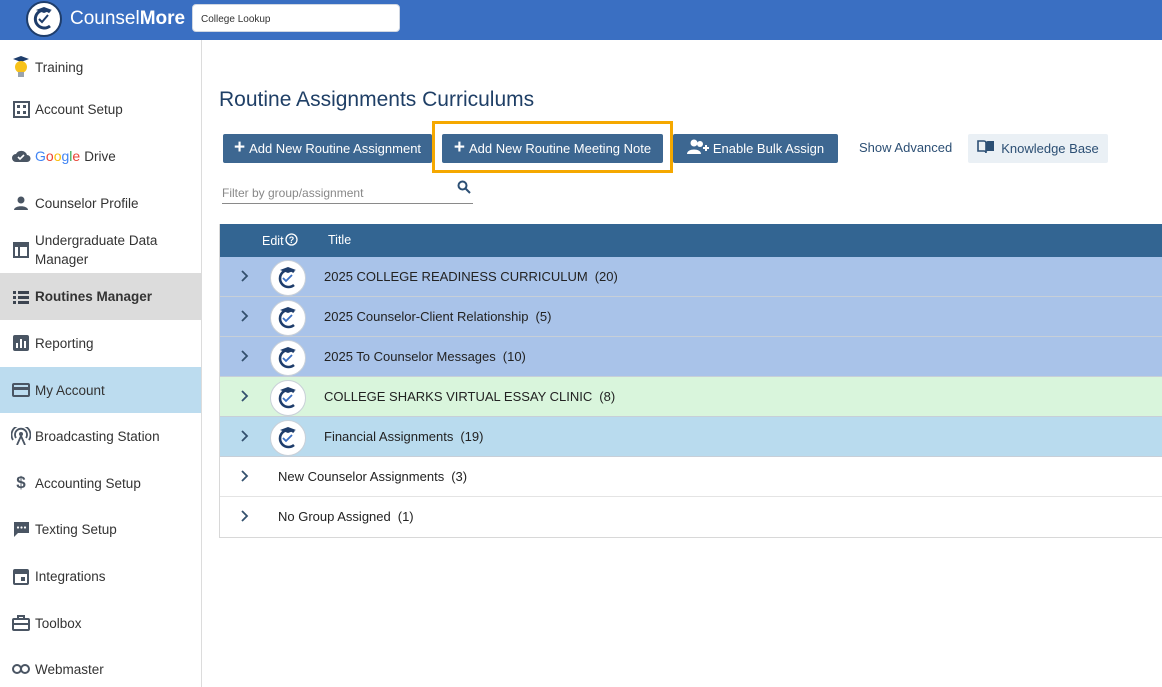 The height and width of the screenshot is (687, 1162). What do you see at coordinates (986, 148) in the screenshot?
I see `book-icon` at bounding box center [986, 148].